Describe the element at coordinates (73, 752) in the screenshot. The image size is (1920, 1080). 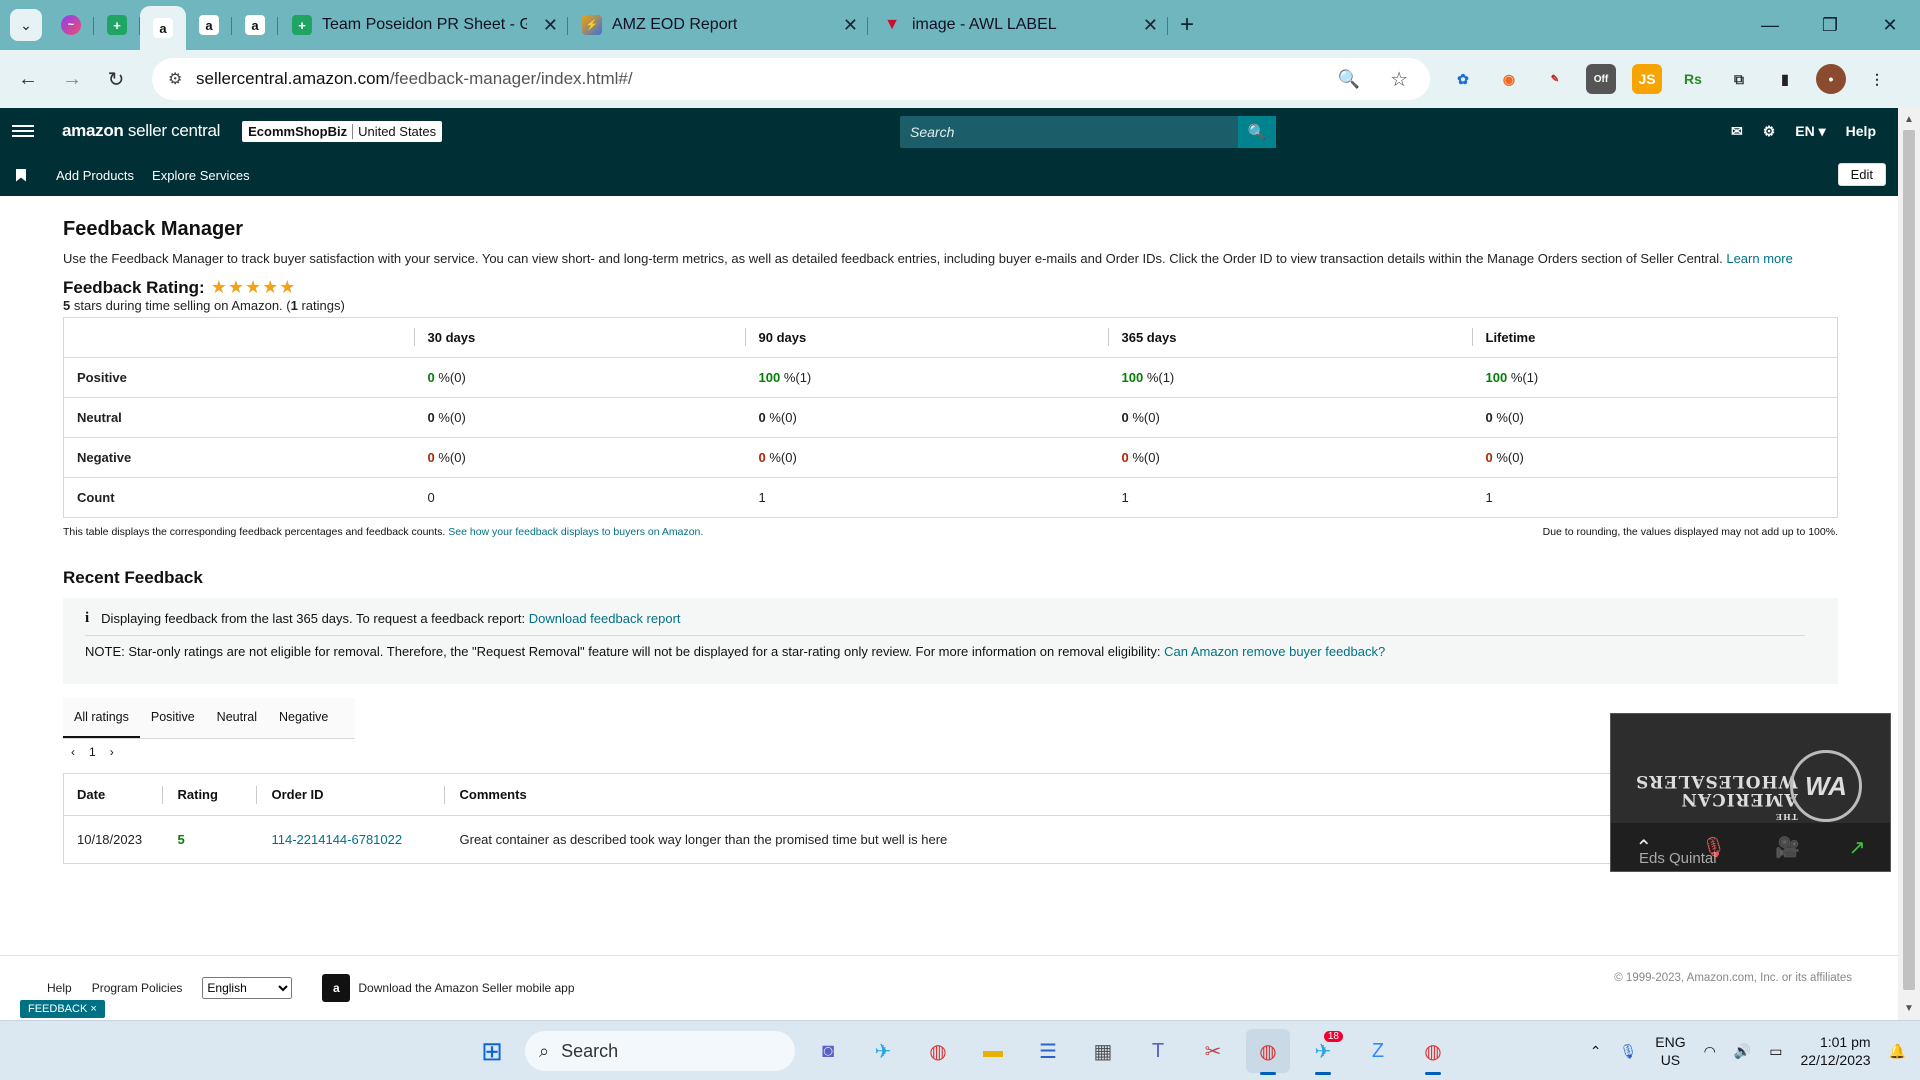
I see `chevron-left-icon: ‹` at that location.